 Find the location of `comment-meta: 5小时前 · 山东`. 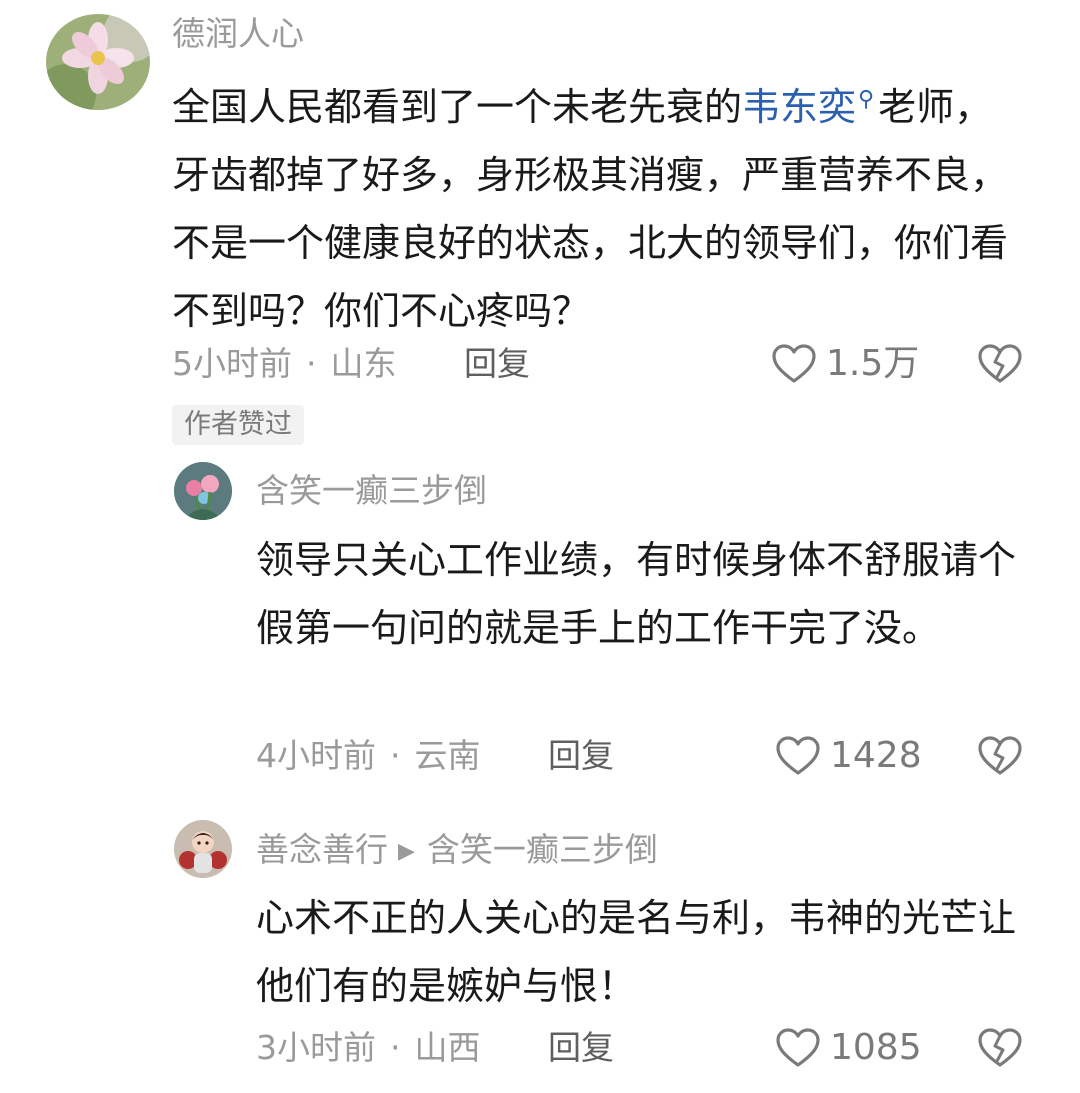

comment-meta: 5小时前 · 山东 is located at coordinates (284, 364).